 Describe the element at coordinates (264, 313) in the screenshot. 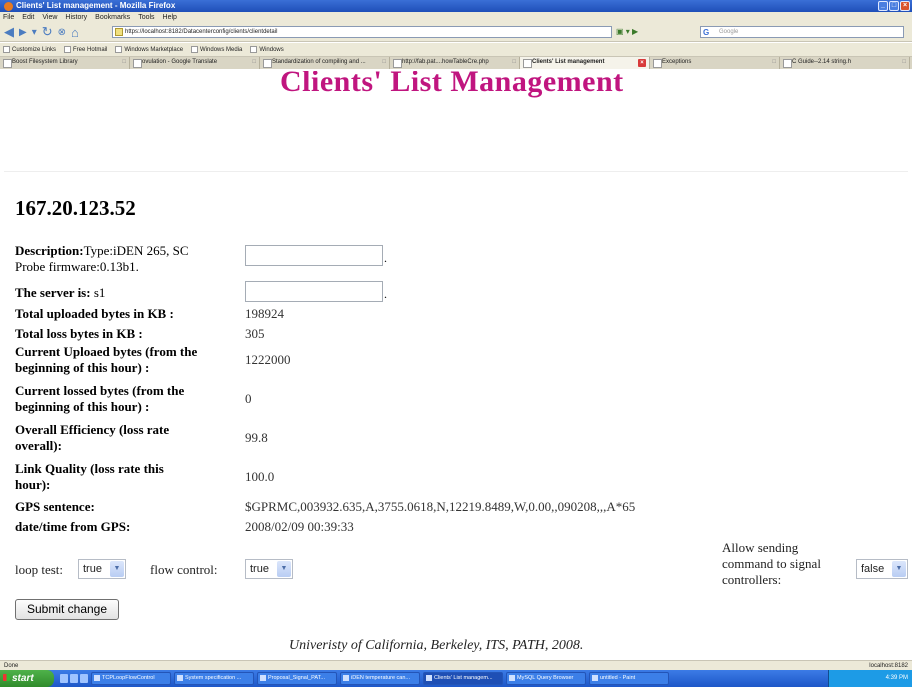

I see `total-uploaded-value: 198924` at that location.